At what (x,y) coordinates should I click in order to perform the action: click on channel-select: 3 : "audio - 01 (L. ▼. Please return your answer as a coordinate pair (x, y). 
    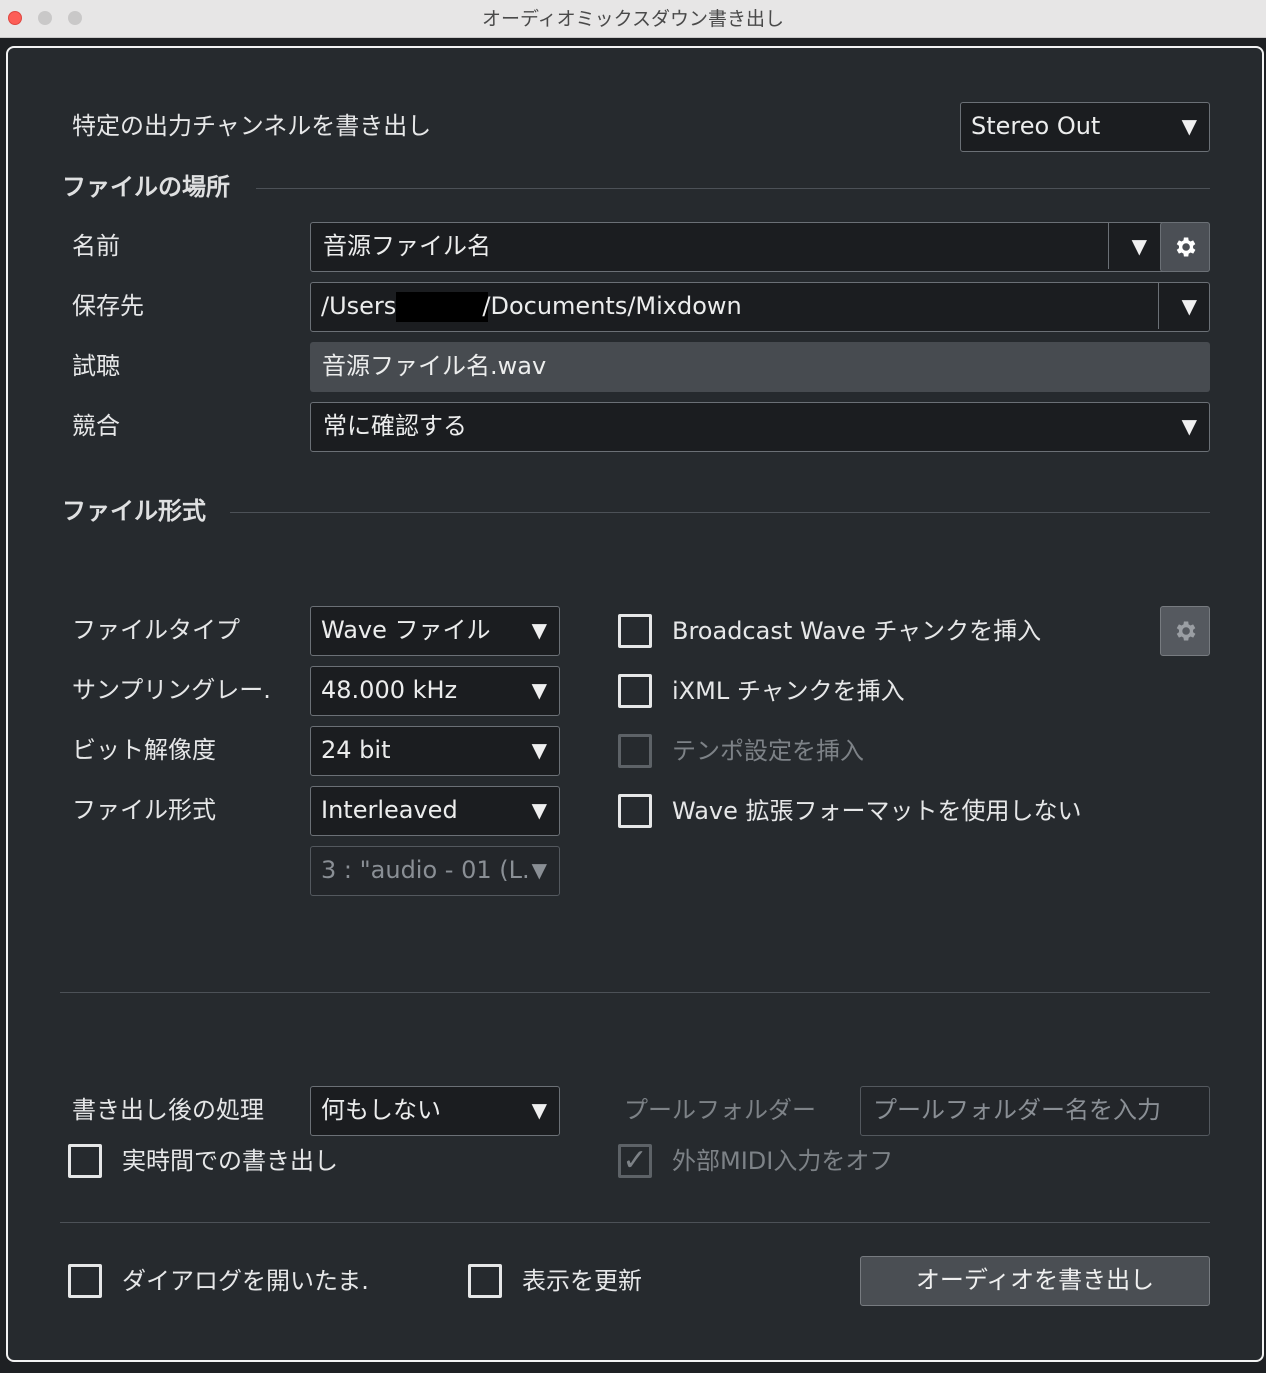
    Looking at the image, I should click on (435, 871).